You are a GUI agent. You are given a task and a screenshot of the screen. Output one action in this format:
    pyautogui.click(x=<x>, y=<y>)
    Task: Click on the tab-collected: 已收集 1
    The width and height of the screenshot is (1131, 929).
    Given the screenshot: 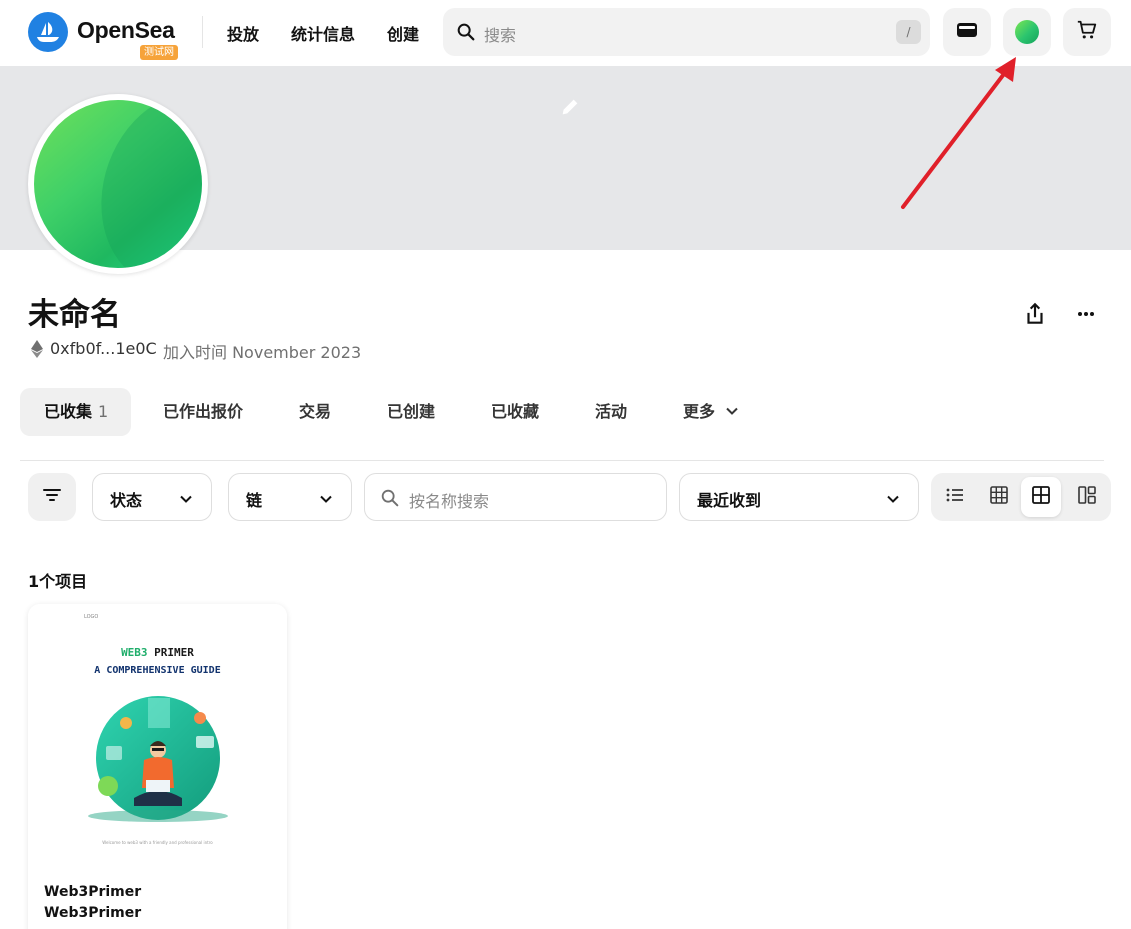 What is the action you would take?
    pyautogui.click(x=75, y=412)
    